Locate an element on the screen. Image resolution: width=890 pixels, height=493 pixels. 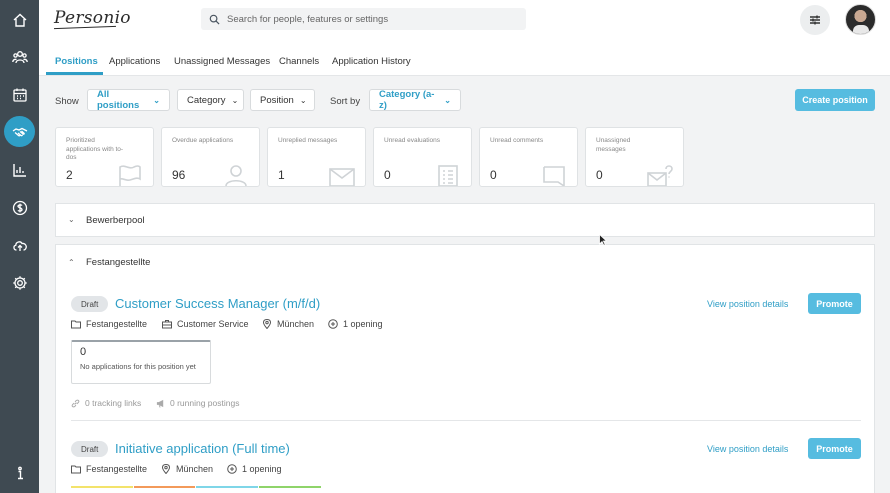
all-positions-dropdown: All positions ⌄ is located at coordinates (128, 100).